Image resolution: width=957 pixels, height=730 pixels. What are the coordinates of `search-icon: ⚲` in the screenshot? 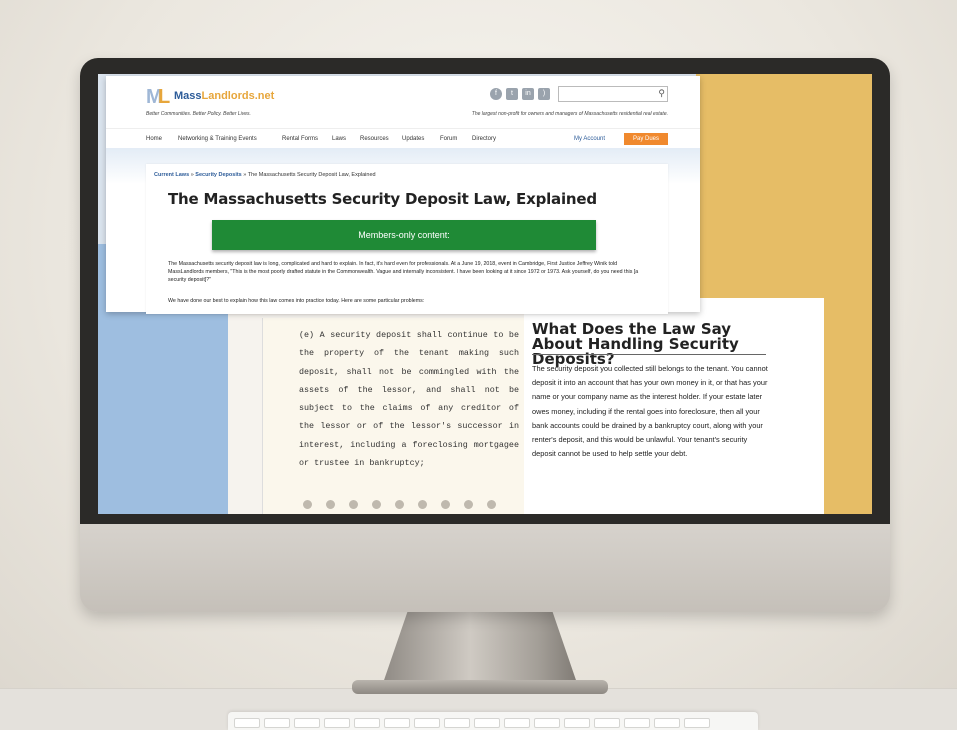 It's located at (661, 93).